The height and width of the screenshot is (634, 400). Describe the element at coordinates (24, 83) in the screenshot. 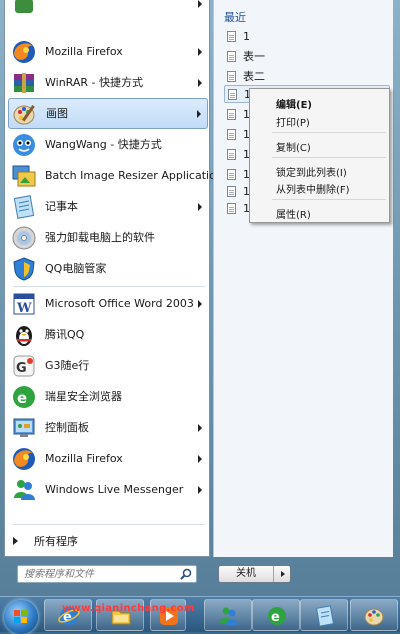

I see `winrar-icon` at that location.